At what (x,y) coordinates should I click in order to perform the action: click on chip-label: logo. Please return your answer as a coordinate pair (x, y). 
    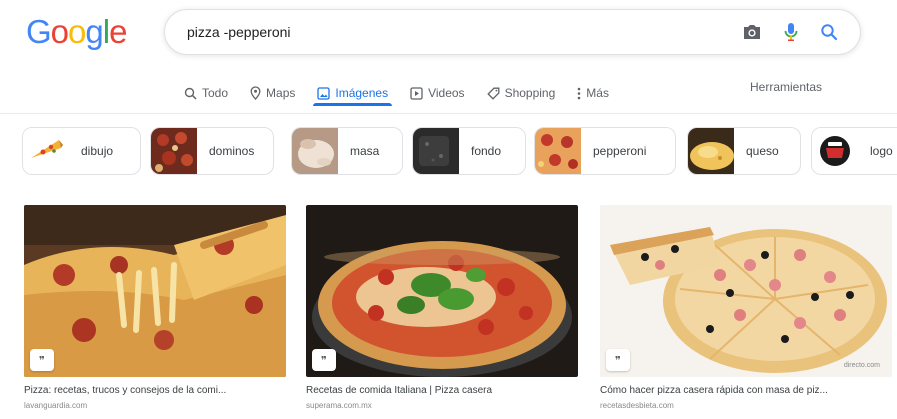
    Looking at the image, I should click on (881, 151).